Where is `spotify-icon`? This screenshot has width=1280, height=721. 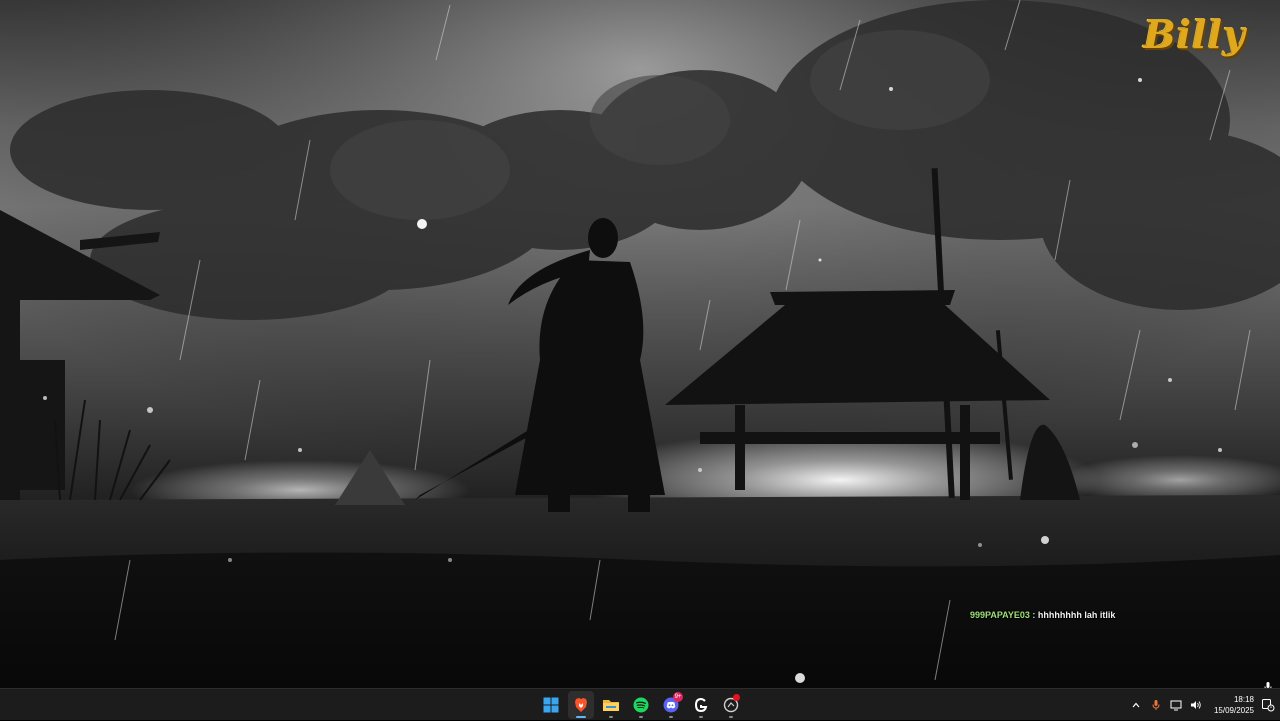
spotify-icon is located at coordinates (641, 705).